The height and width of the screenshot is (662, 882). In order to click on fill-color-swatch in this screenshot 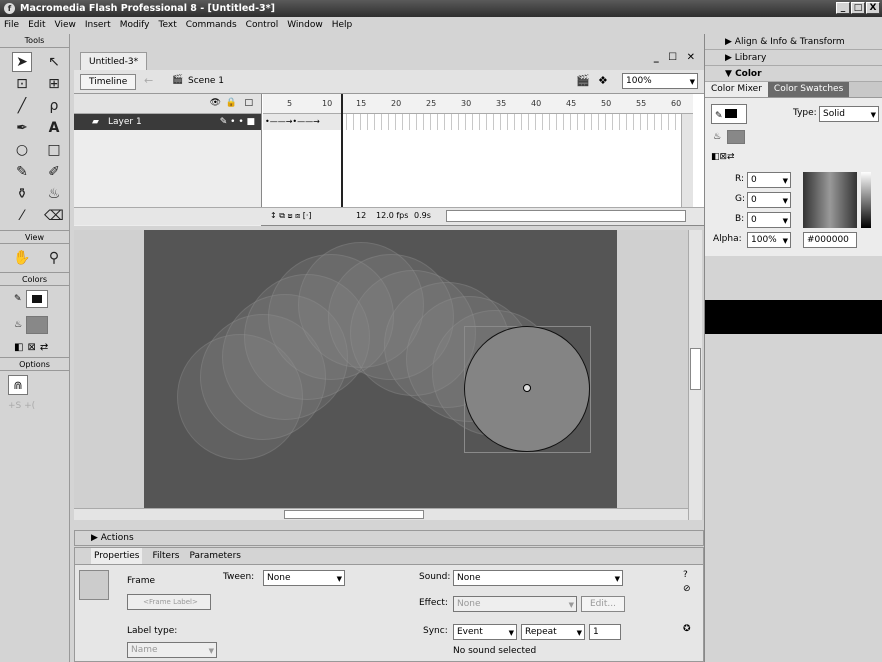, I will do `click(37, 325)`.